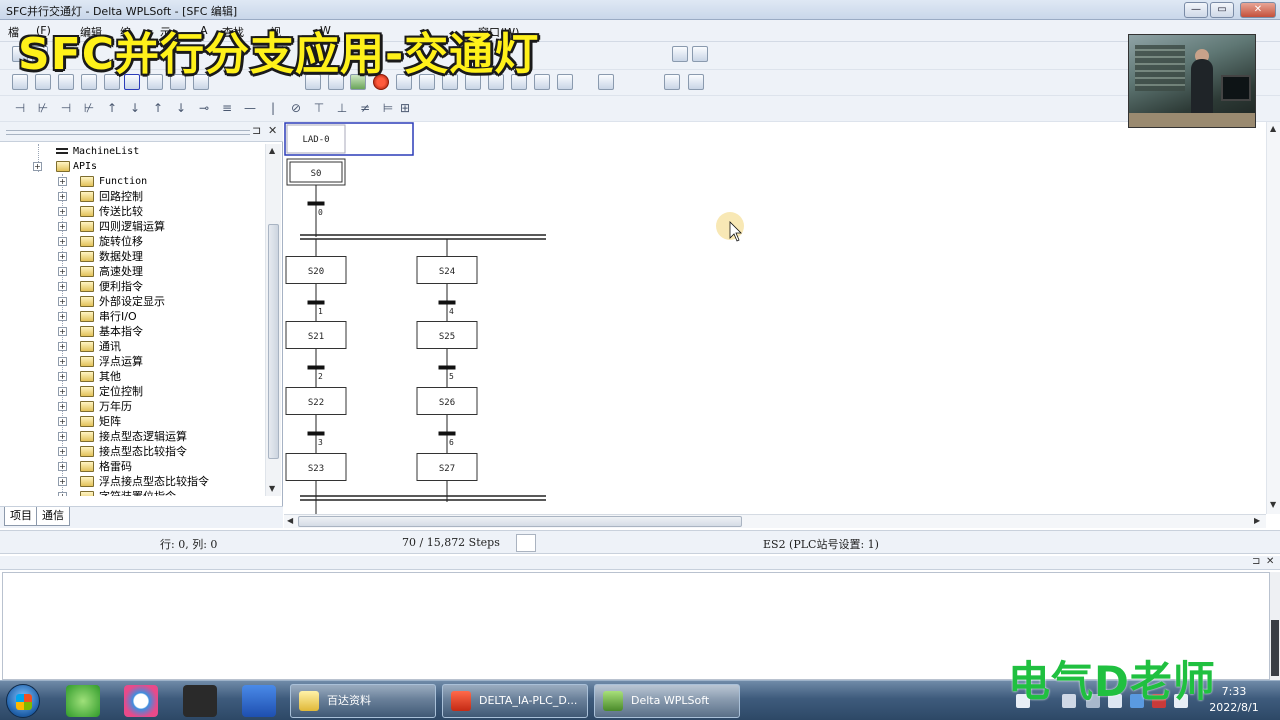 The width and height of the screenshot is (1280, 720). What do you see at coordinates (775, 521) in the screenshot?
I see `canvas-horizontal-scrollbar: ◀ ▶` at bounding box center [775, 521].